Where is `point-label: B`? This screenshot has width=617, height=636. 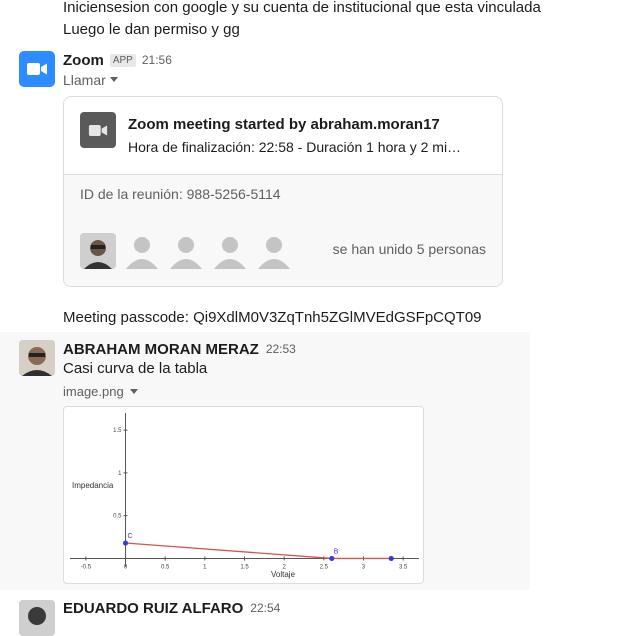 point-label: B is located at coordinates (336, 551).